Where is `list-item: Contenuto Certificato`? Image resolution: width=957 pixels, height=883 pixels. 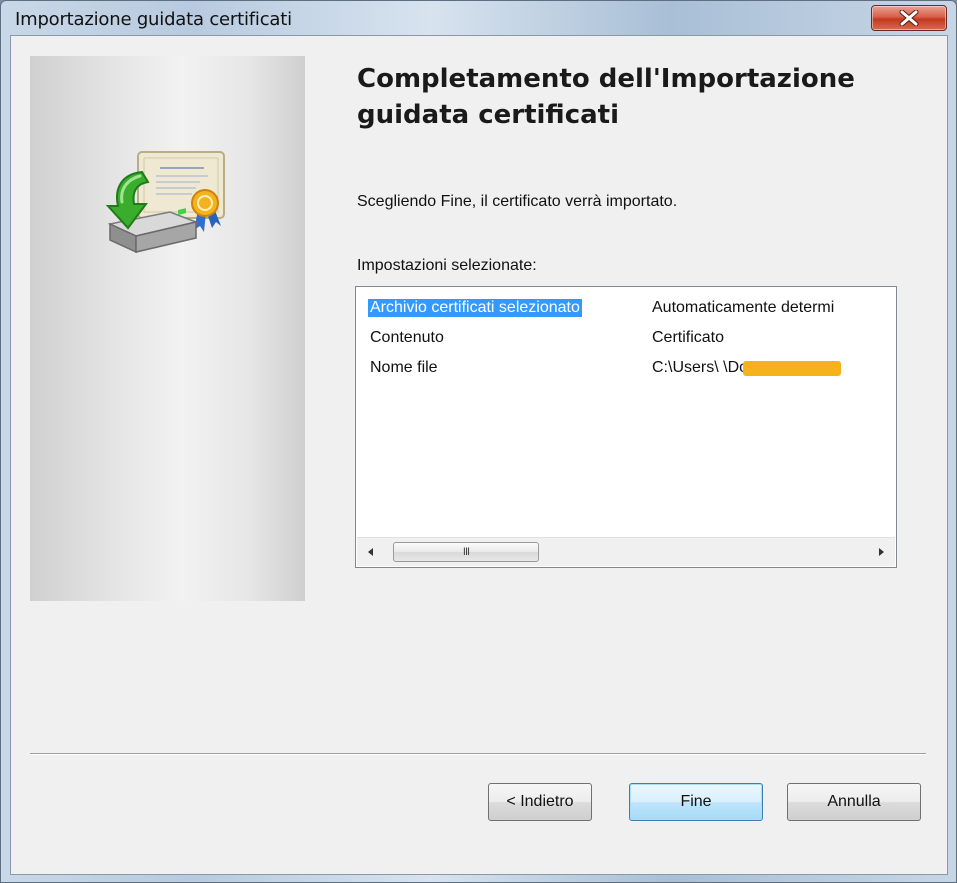 list-item: Contenuto Certificato is located at coordinates (626, 338).